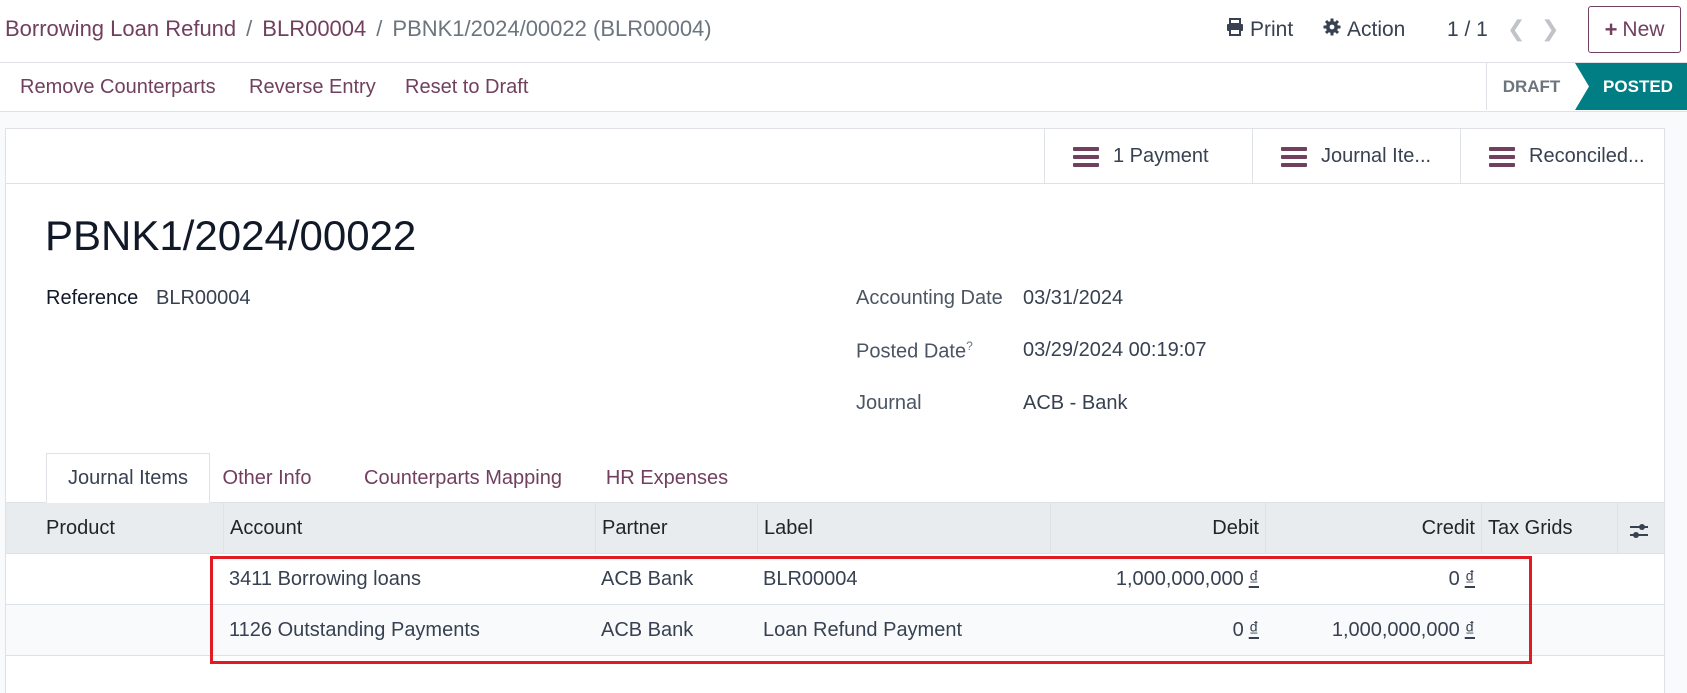 This screenshot has width=1687, height=693. I want to click on row-debit: 1,000,000,000 ₫, so click(1157, 579).